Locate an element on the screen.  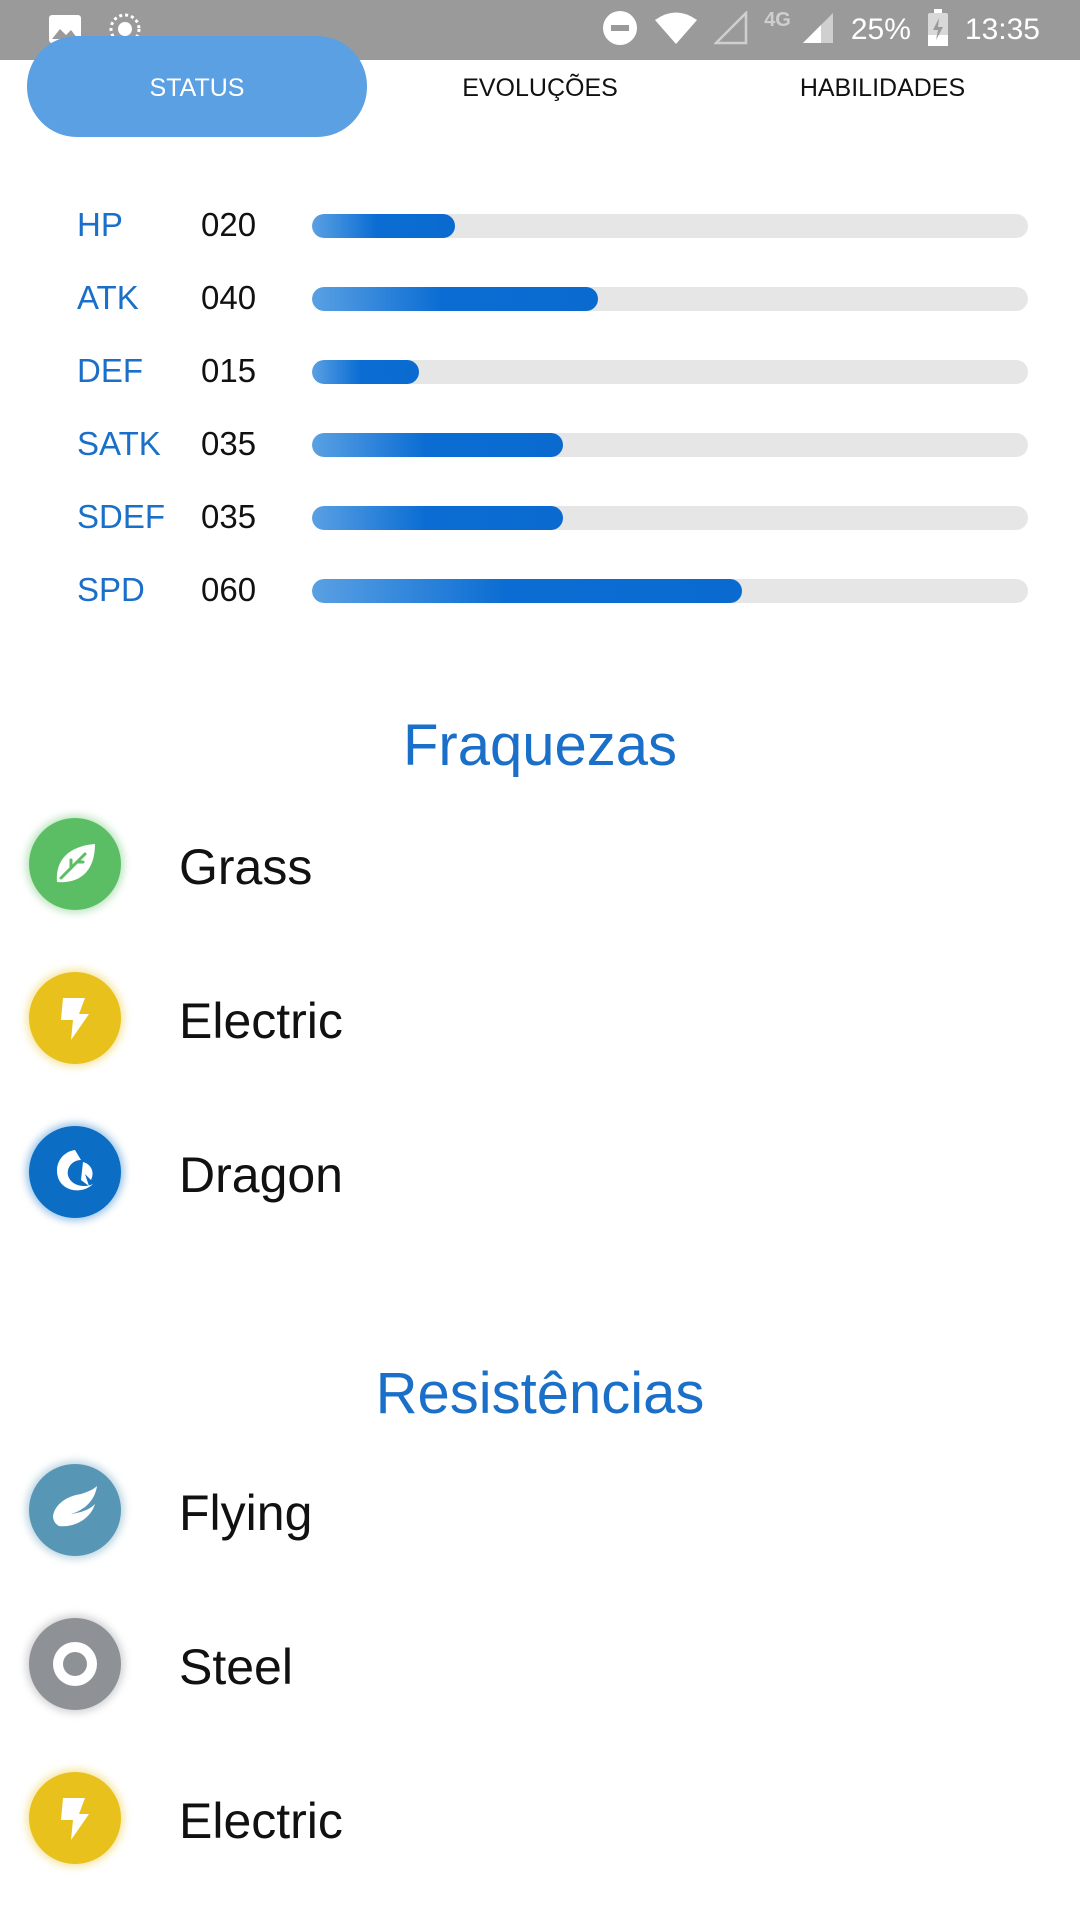
clock: 13:35 is located at coordinates (1002, 29).